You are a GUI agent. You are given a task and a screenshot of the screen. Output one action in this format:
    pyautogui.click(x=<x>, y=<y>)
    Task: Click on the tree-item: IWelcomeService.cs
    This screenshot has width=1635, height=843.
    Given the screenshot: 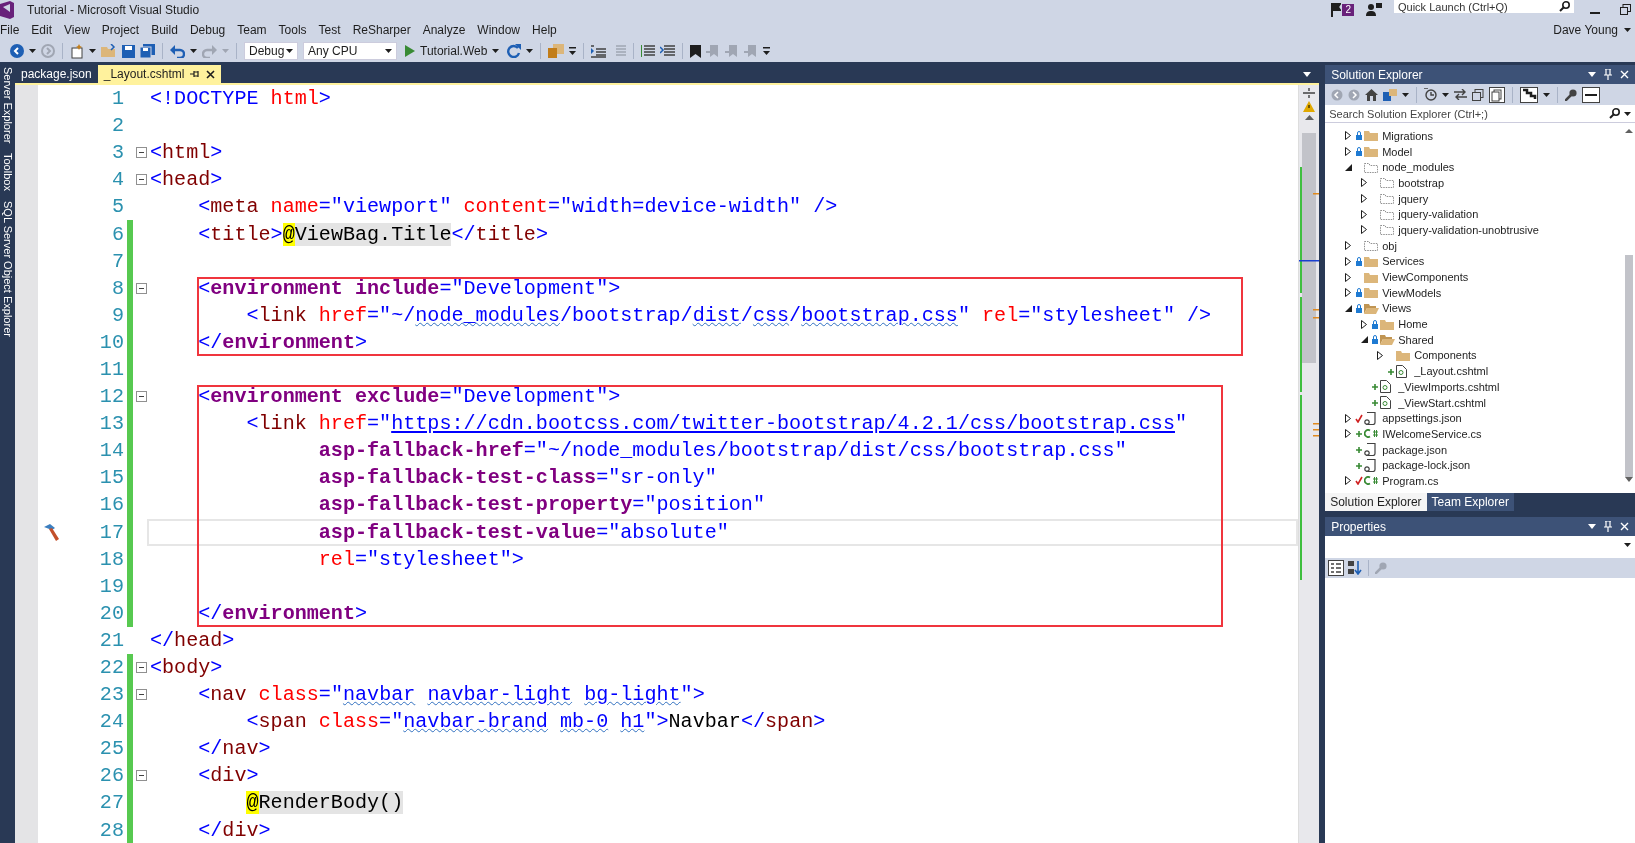 What is the action you would take?
    pyautogui.click(x=1474, y=434)
    